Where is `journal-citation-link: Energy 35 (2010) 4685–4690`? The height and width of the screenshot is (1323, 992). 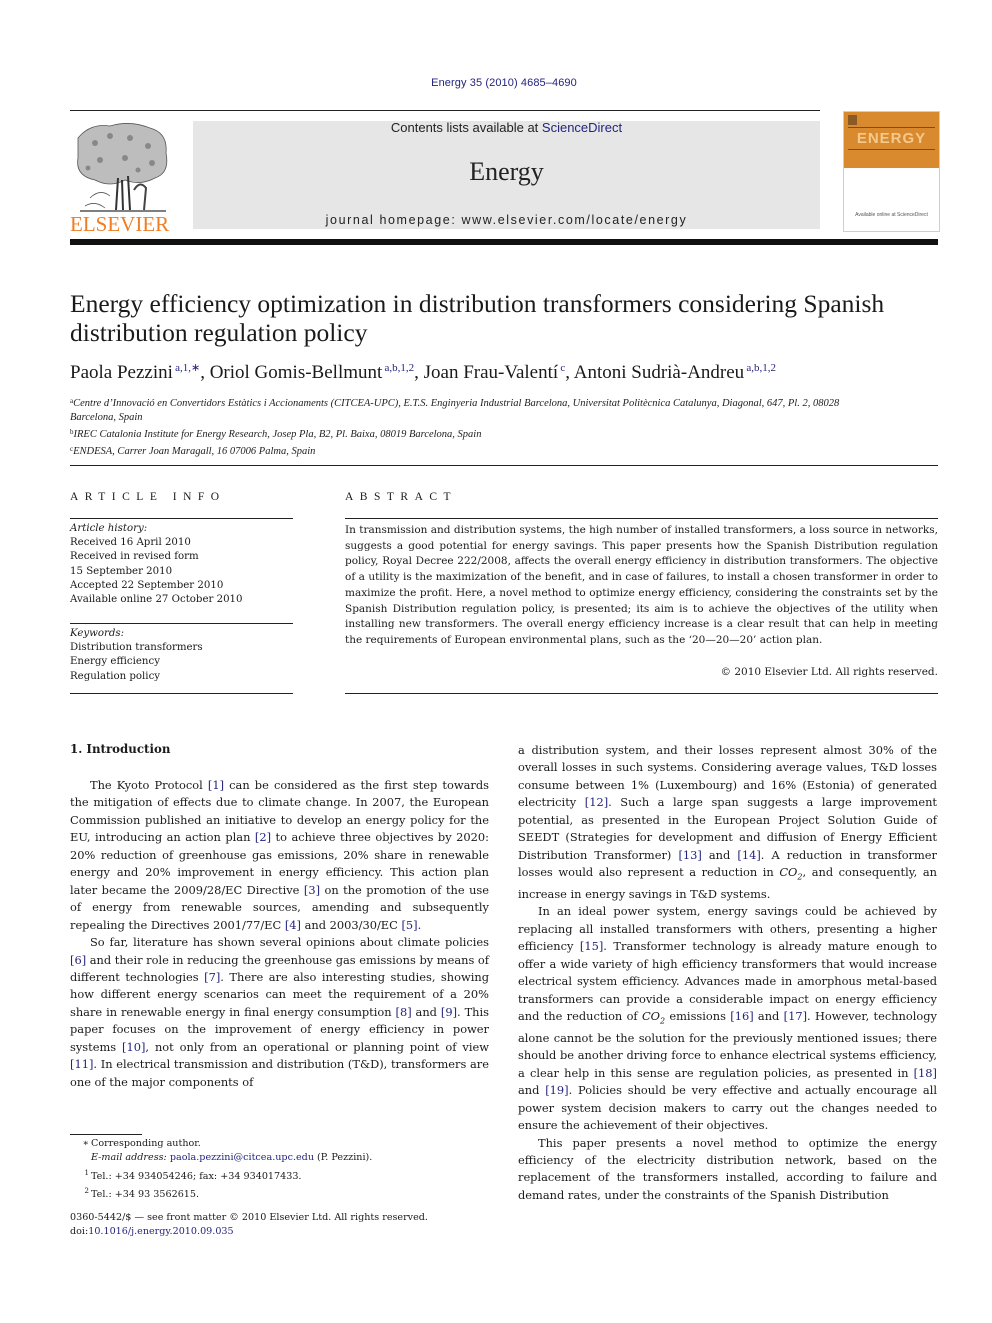
journal-citation-link: Energy 35 (2010) 4685–4690 is located at coordinates (496, 83).